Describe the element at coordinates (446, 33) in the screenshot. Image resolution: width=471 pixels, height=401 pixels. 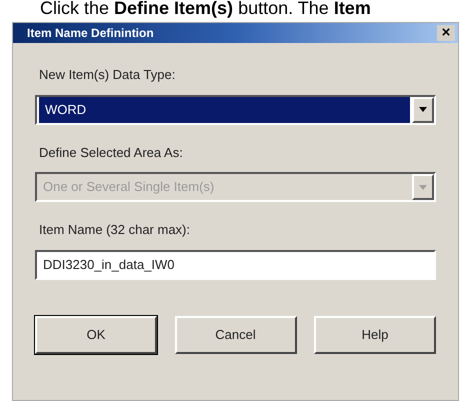
I see `close-button: ×` at that location.